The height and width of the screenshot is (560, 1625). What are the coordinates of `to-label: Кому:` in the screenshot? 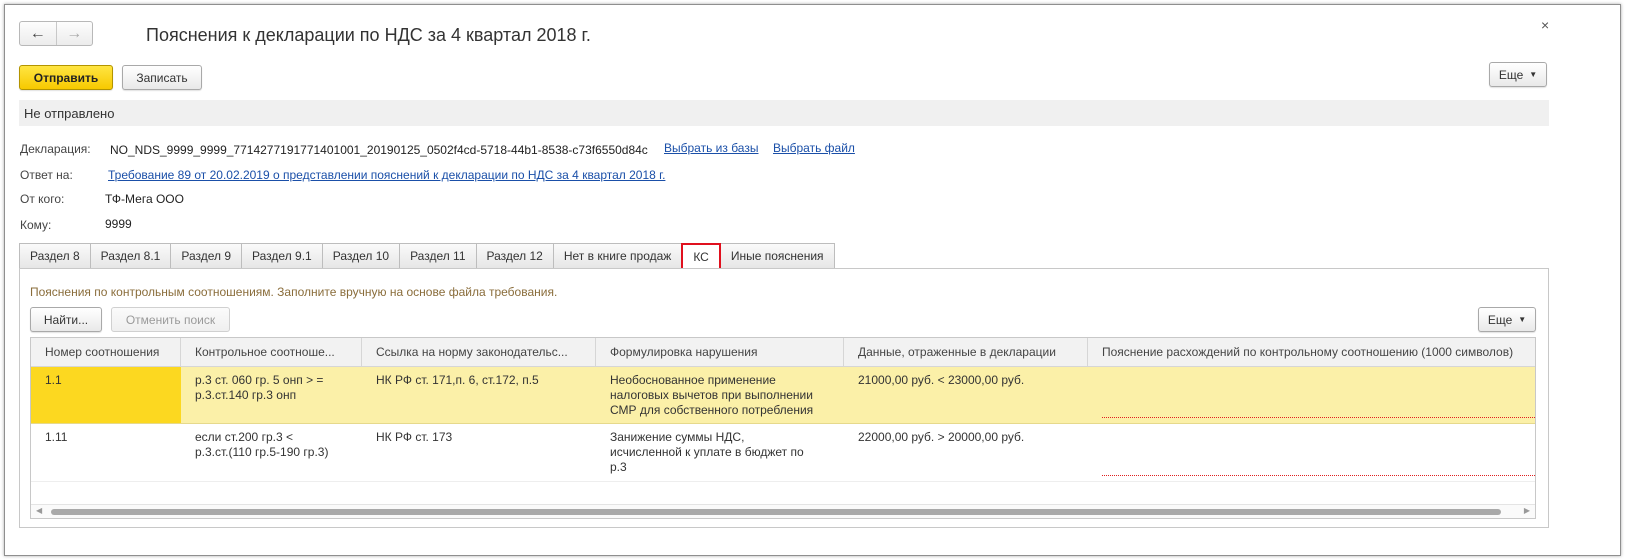 It's located at (36, 225).